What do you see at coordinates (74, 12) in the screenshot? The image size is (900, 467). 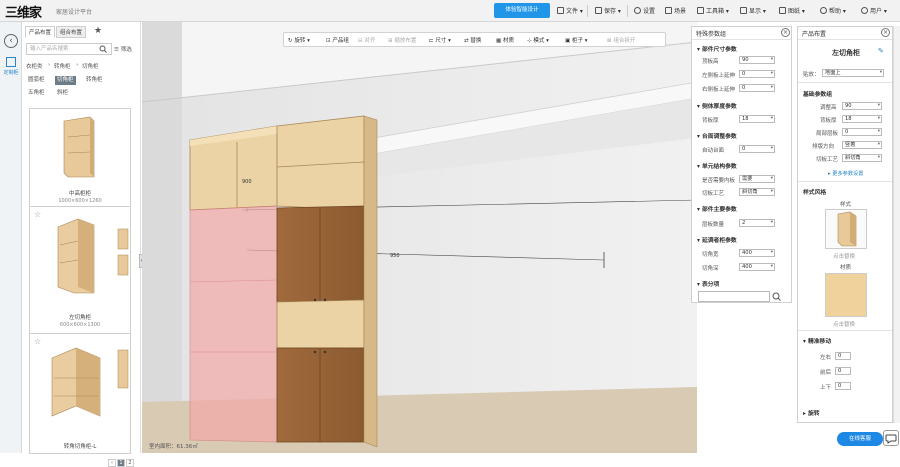 I see `app-subtitle: 家居设计平台` at bounding box center [74, 12].